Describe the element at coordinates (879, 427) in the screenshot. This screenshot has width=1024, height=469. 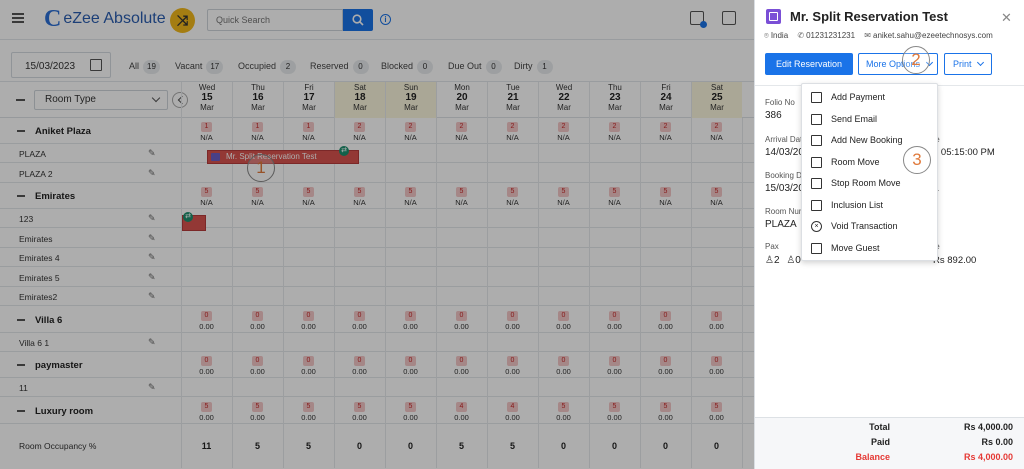
I see `total-label: Total` at that location.